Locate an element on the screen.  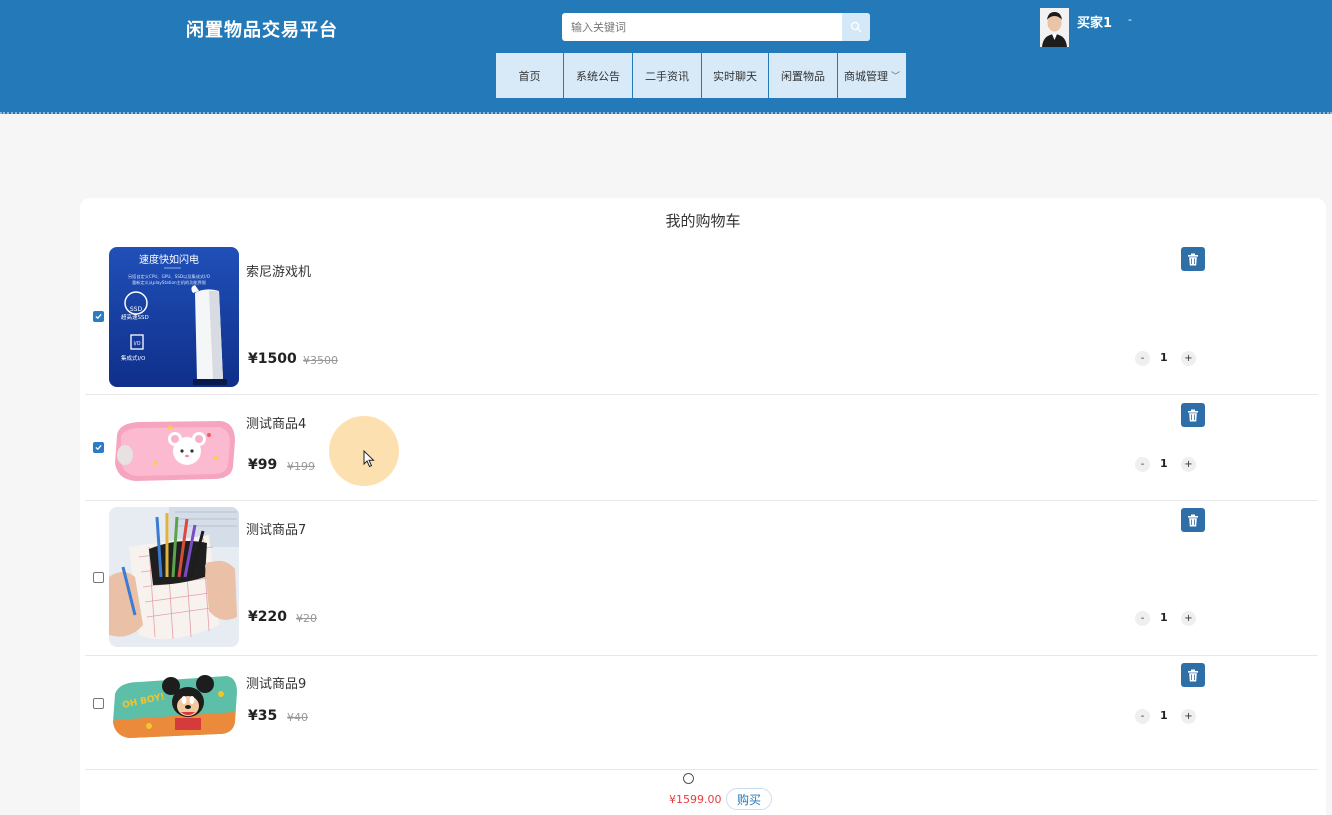
nav-item-chat: 实时聊天 is located at coordinates (735, 75).